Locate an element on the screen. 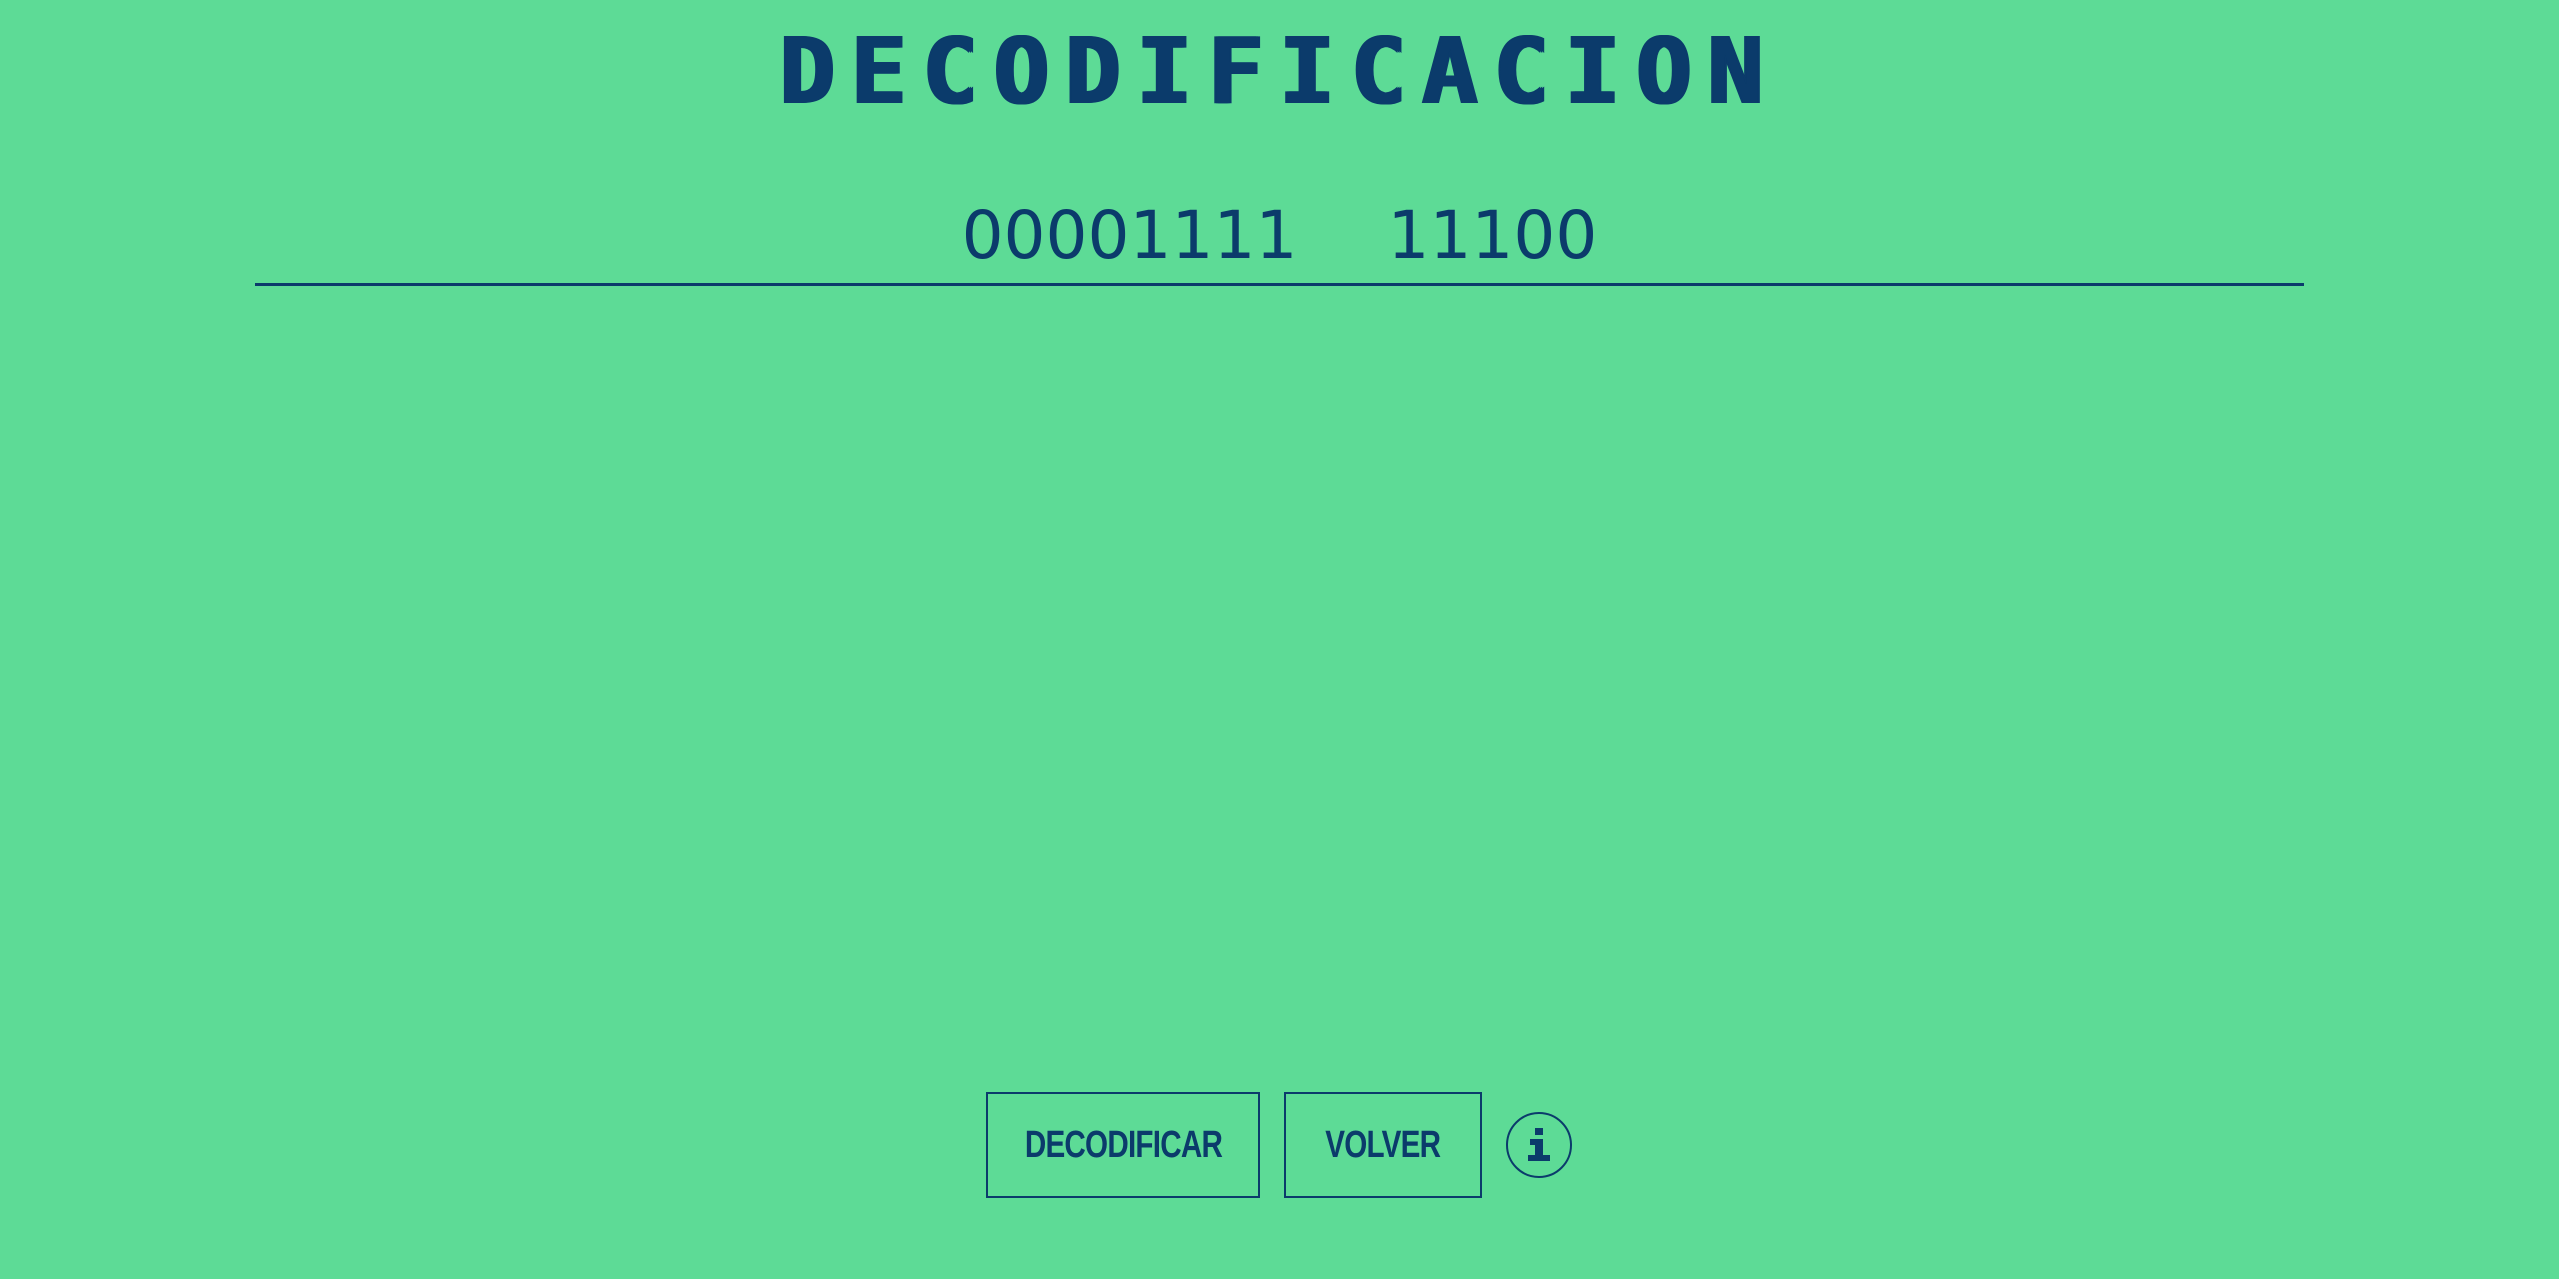 This screenshot has width=2559, height=1279. page-title: DECODIFICACION is located at coordinates (1279, 71).